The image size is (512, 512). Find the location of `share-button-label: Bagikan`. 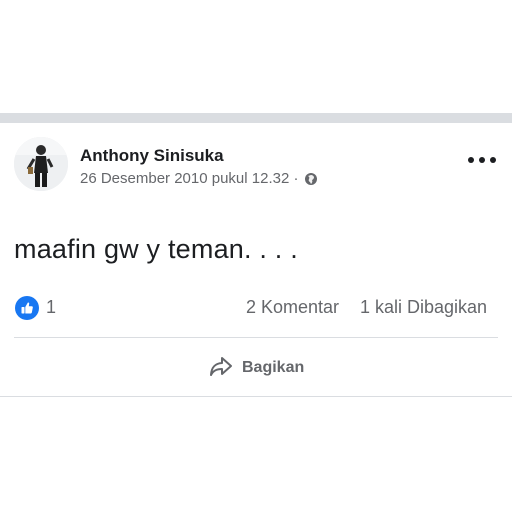

share-button-label: Bagikan is located at coordinates (273, 367).